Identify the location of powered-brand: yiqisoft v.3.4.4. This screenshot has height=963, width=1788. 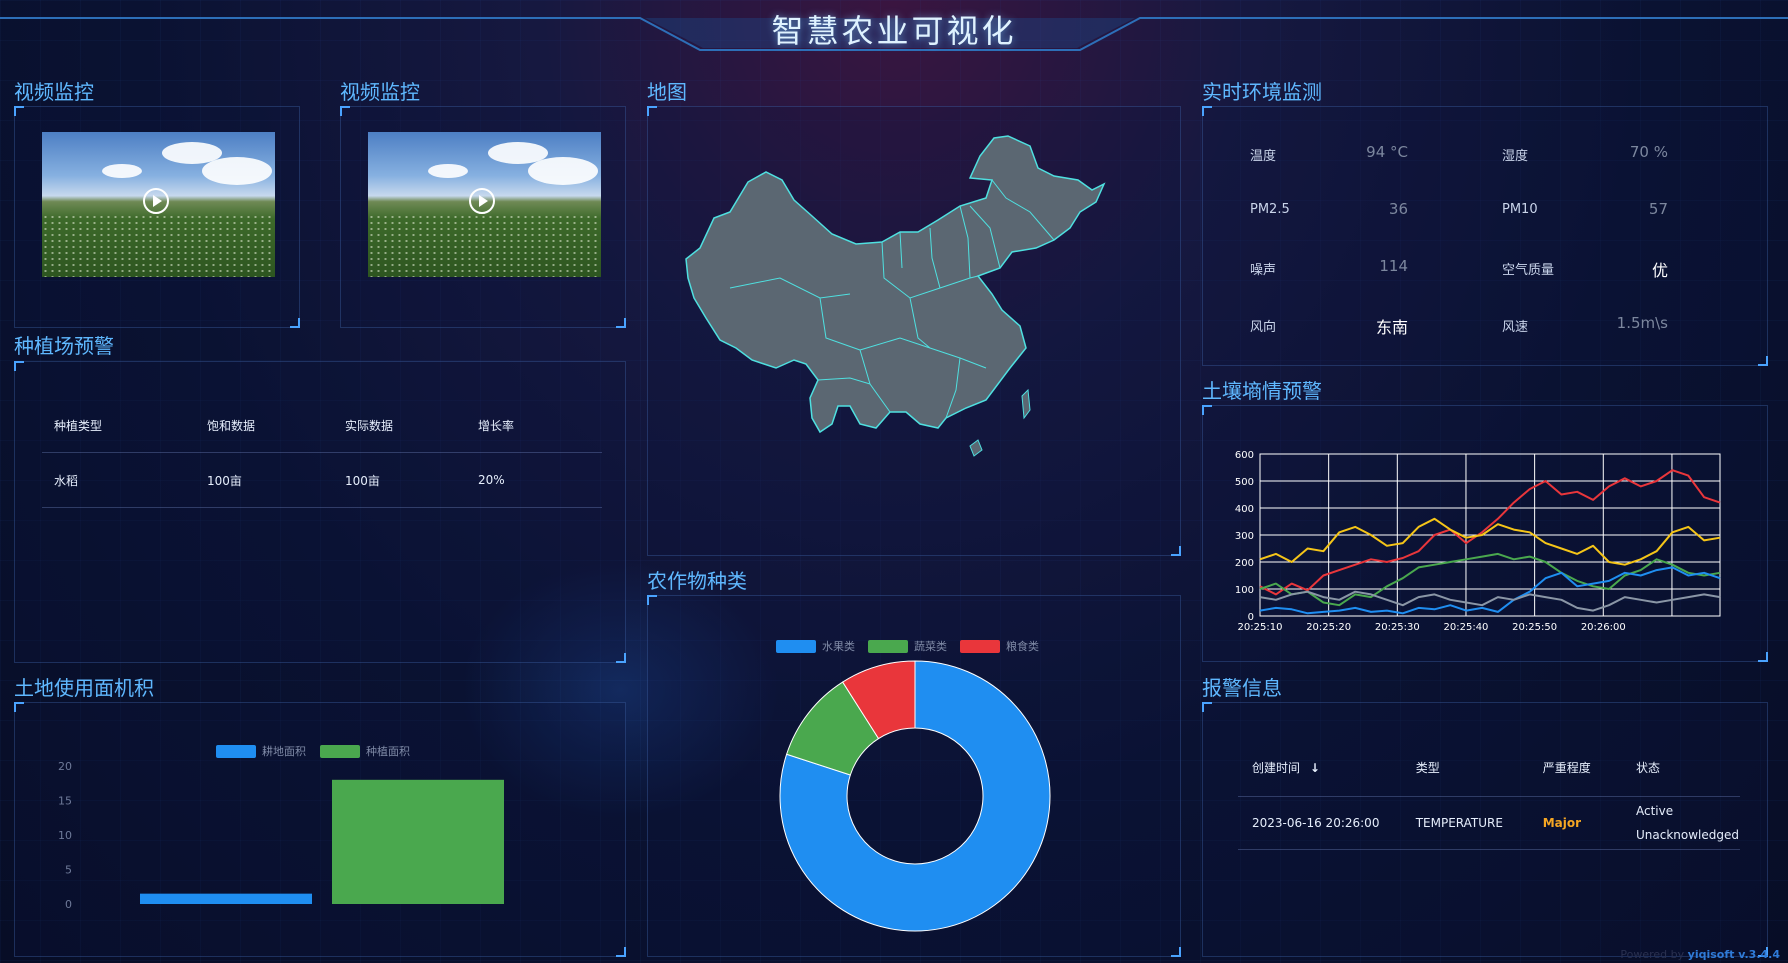
(1734, 954).